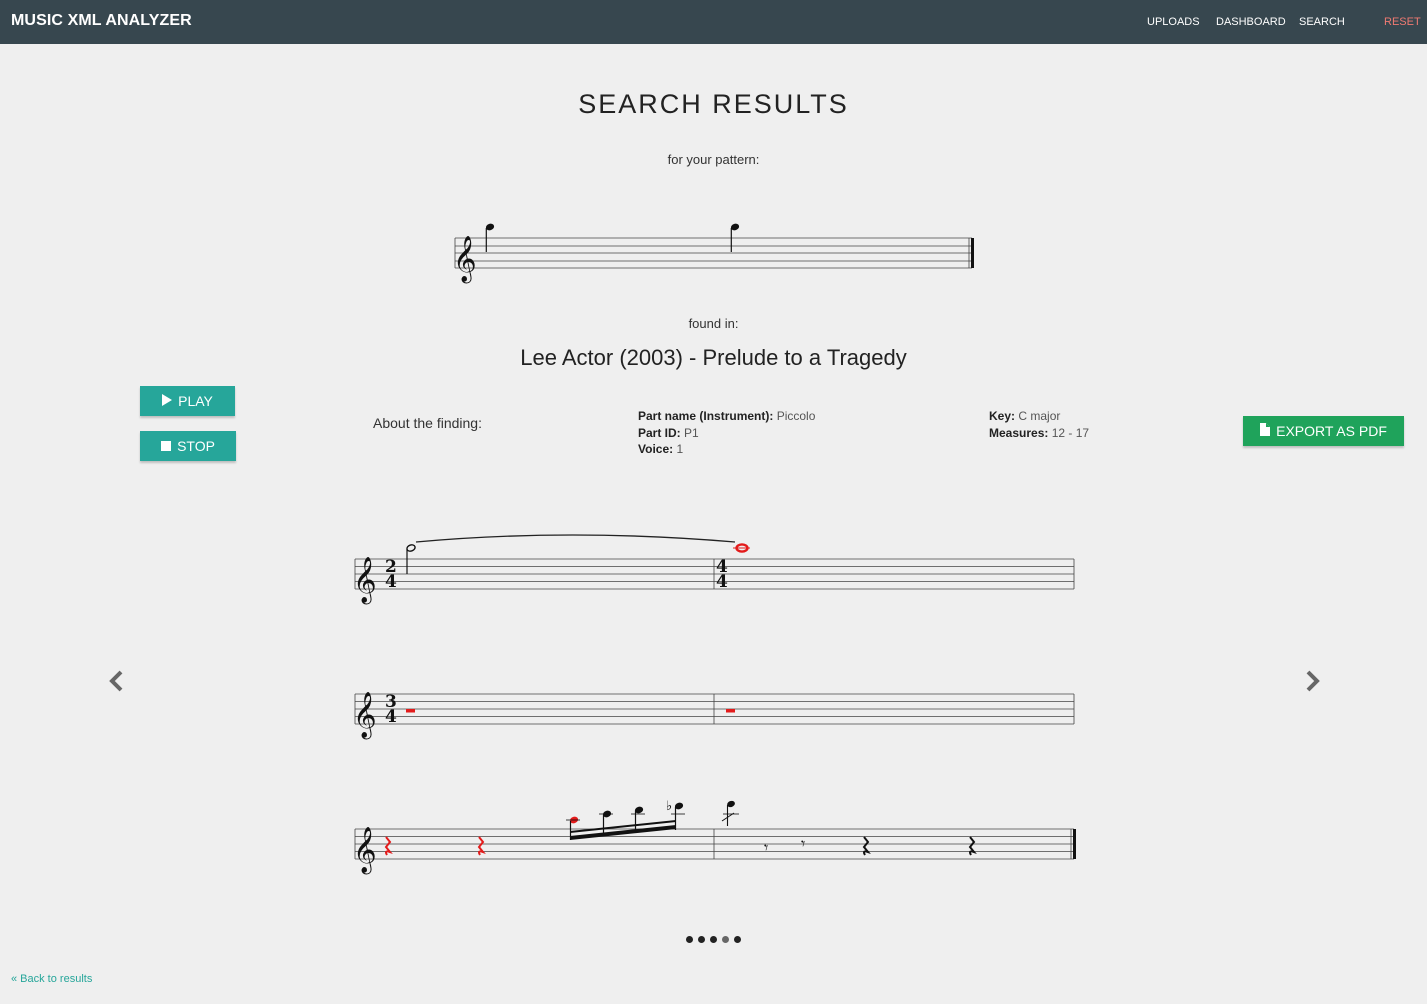 The height and width of the screenshot is (1004, 1427). Describe the element at coordinates (1070, 432) in the screenshot. I see `measures-value: 12 - 17` at that location.